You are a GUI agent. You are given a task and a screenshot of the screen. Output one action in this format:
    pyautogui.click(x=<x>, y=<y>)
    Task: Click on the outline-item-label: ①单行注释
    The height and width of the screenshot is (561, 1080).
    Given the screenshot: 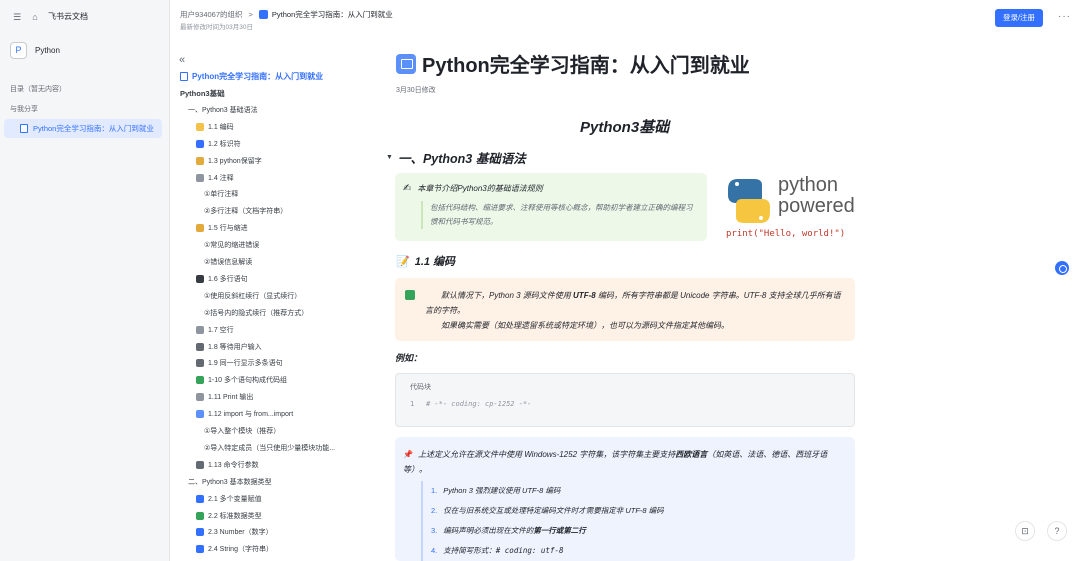 What is the action you would take?
    pyautogui.click(x=221, y=195)
    